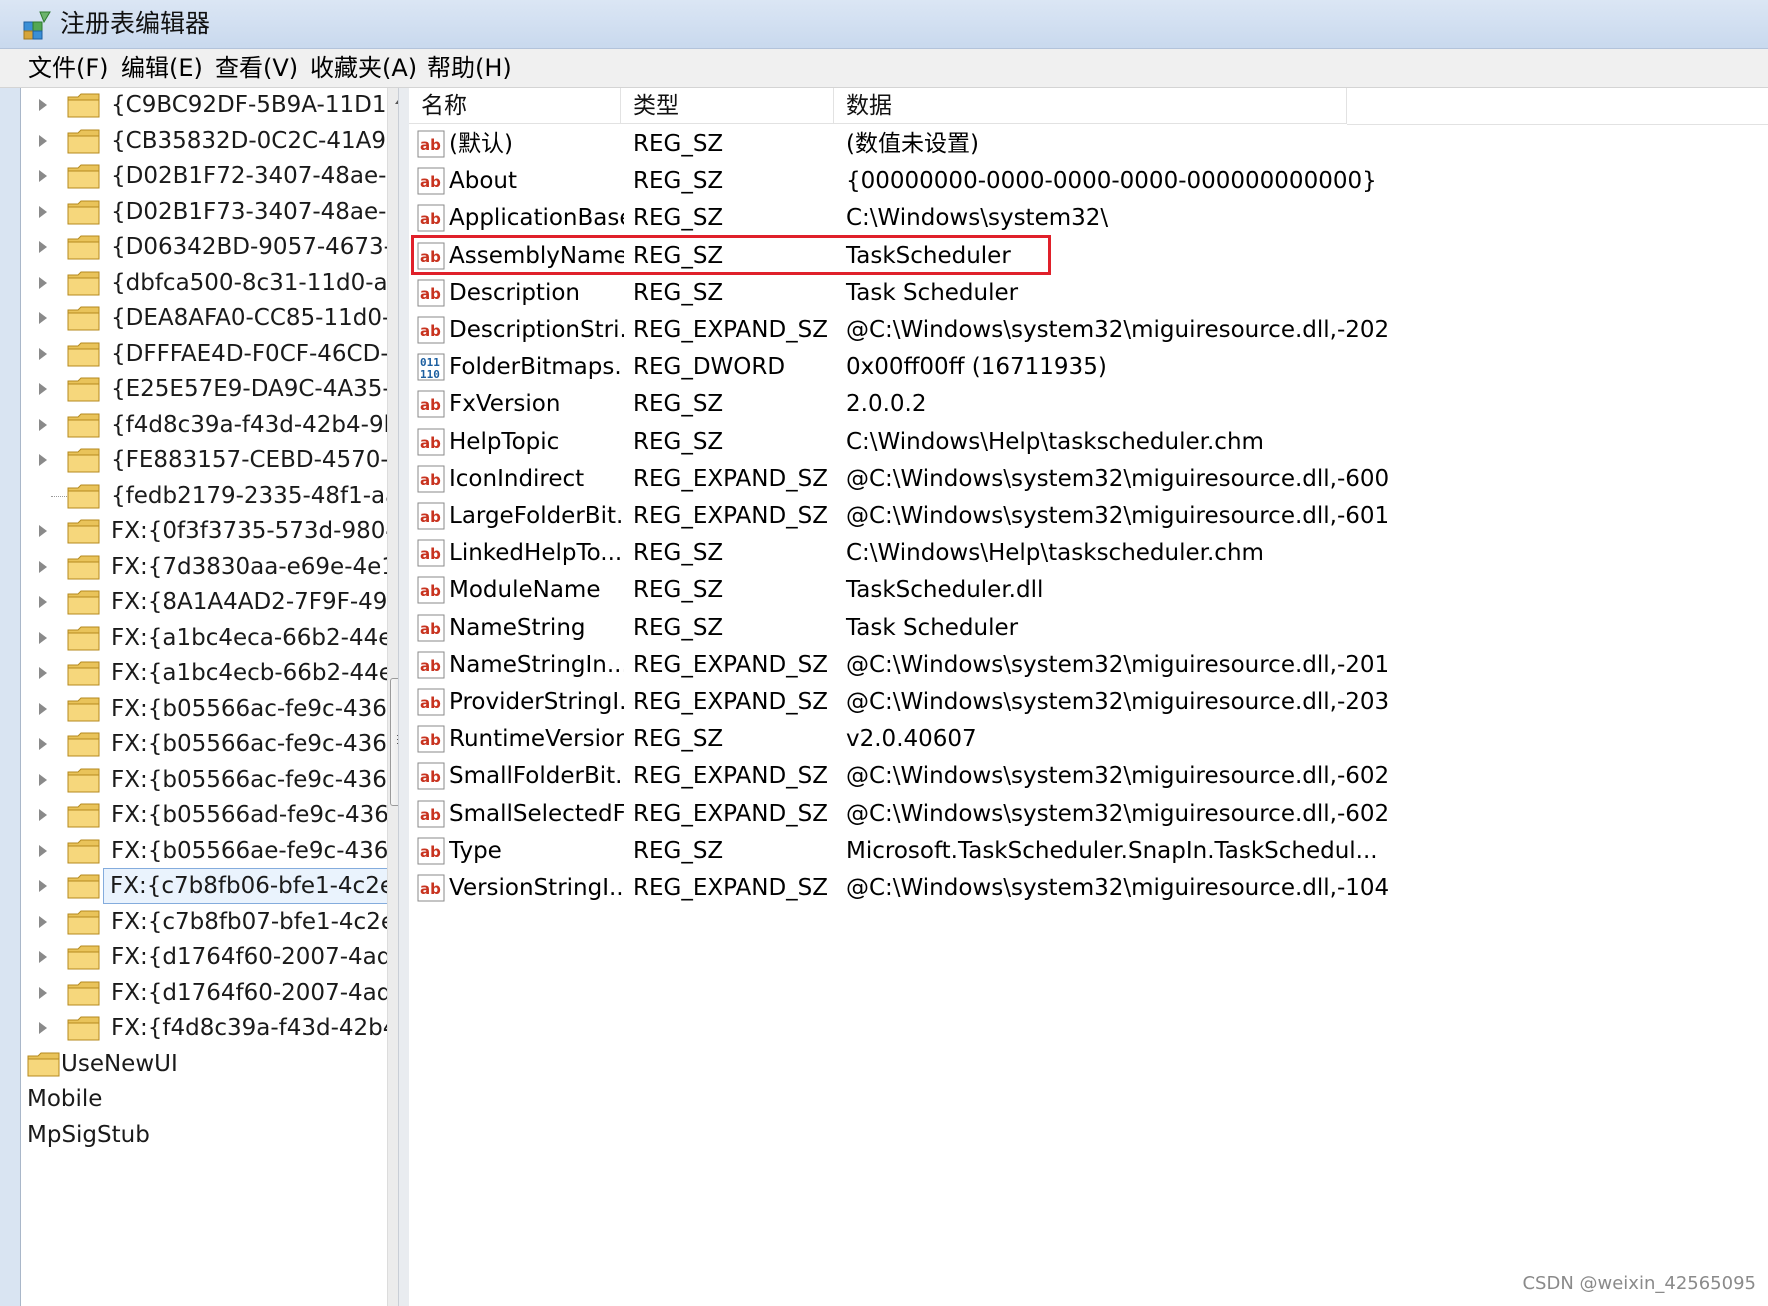 Image resolution: width=1768 pixels, height=1306 pixels. I want to click on value-row: ab RuntimeVersion REG_SZ v2.0.40607, so click(1088, 739).